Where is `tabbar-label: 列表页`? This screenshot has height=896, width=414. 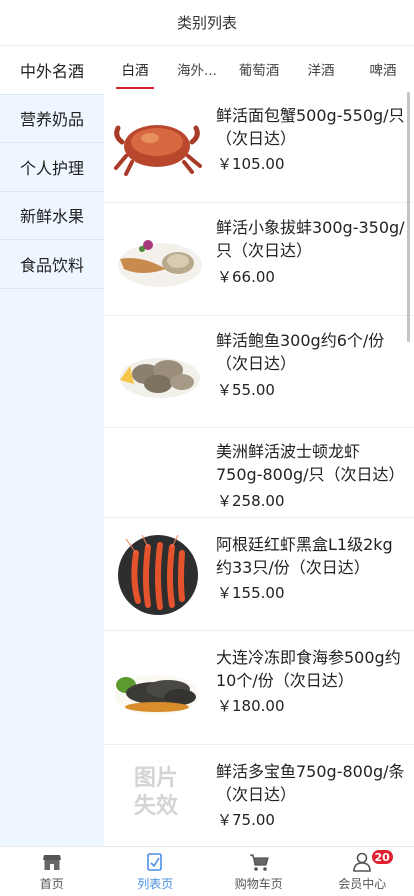
tabbar-label: 列表页 is located at coordinates (155, 884).